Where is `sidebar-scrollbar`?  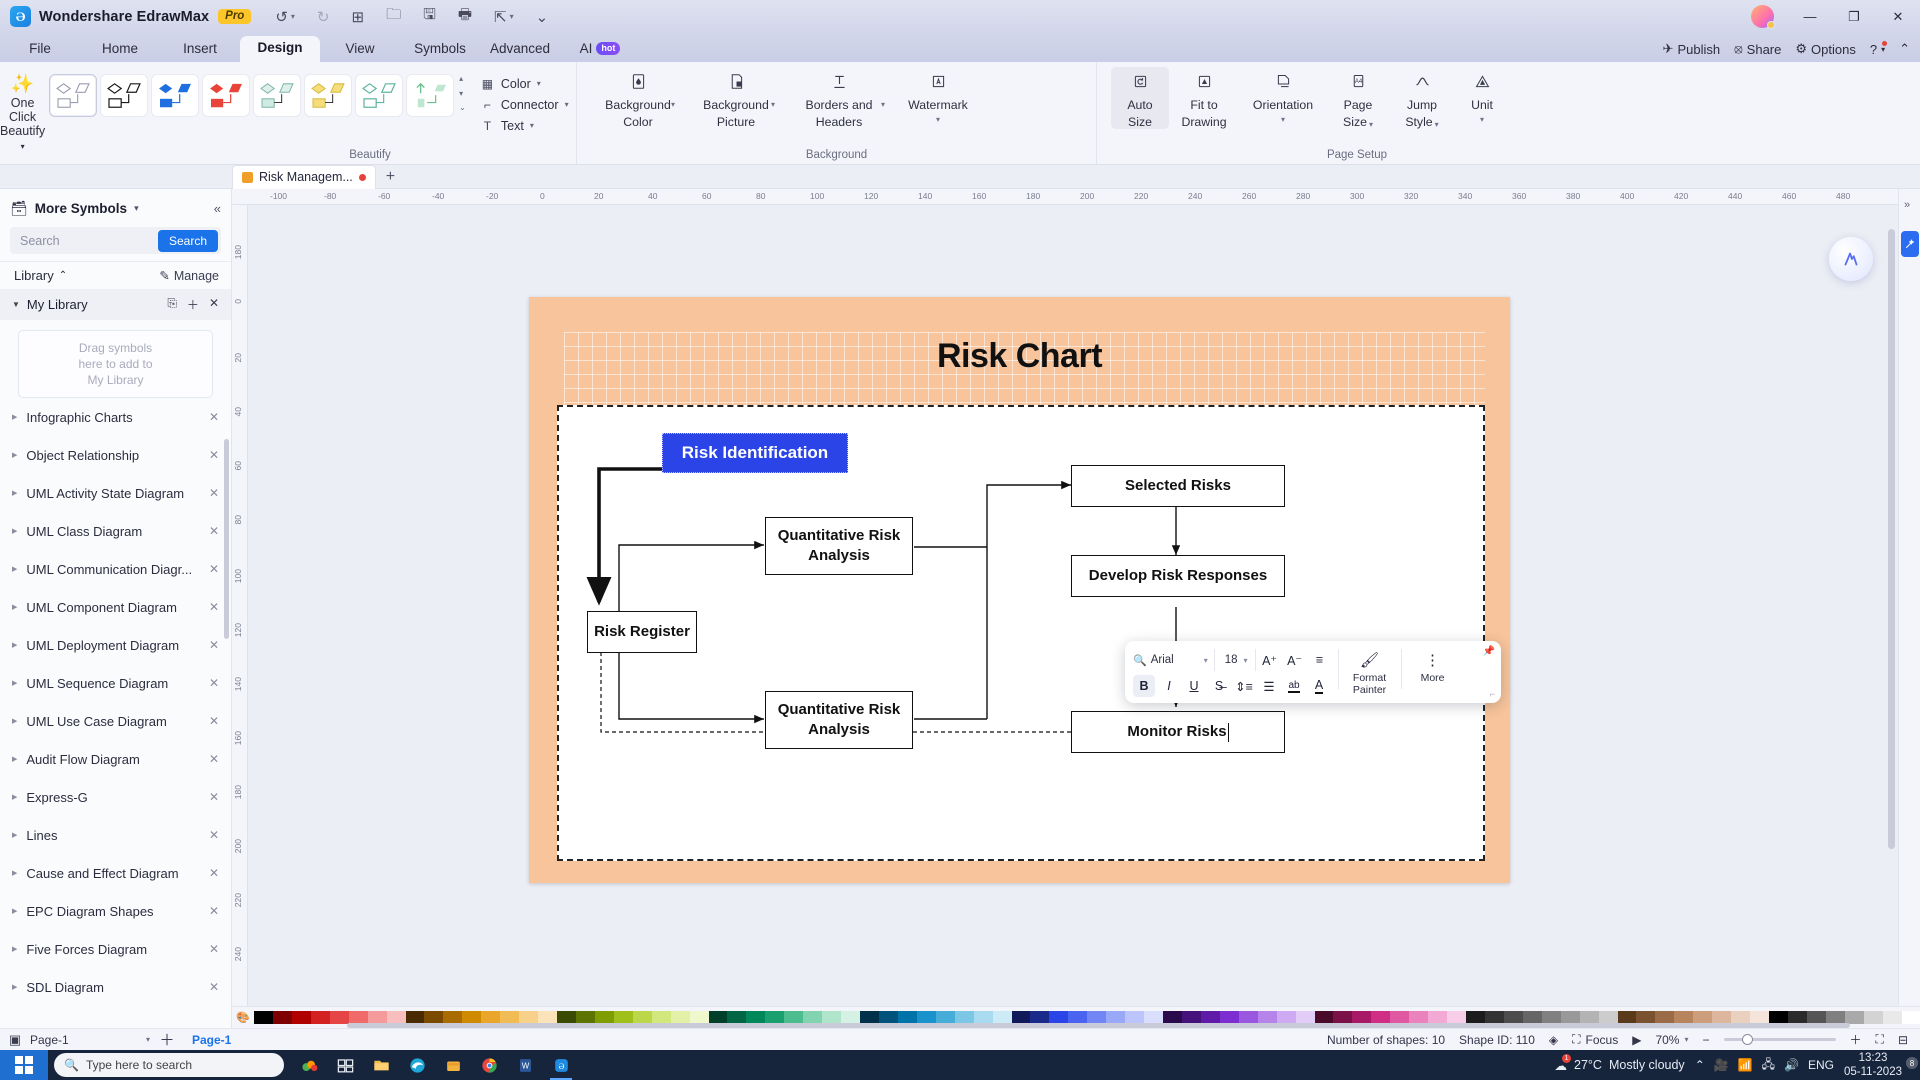
sidebar-scrollbar is located at coordinates (226, 539).